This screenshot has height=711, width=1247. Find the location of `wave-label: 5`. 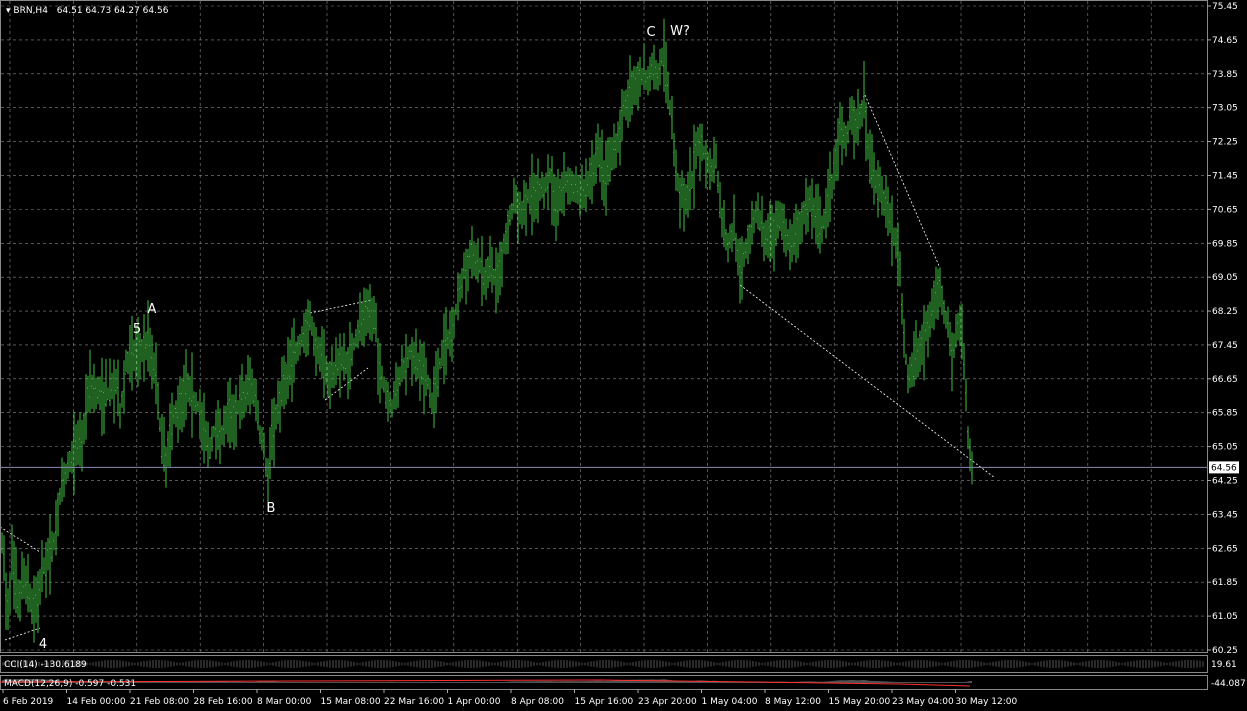

wave-label: 5 is located at coordinates (137, 329).